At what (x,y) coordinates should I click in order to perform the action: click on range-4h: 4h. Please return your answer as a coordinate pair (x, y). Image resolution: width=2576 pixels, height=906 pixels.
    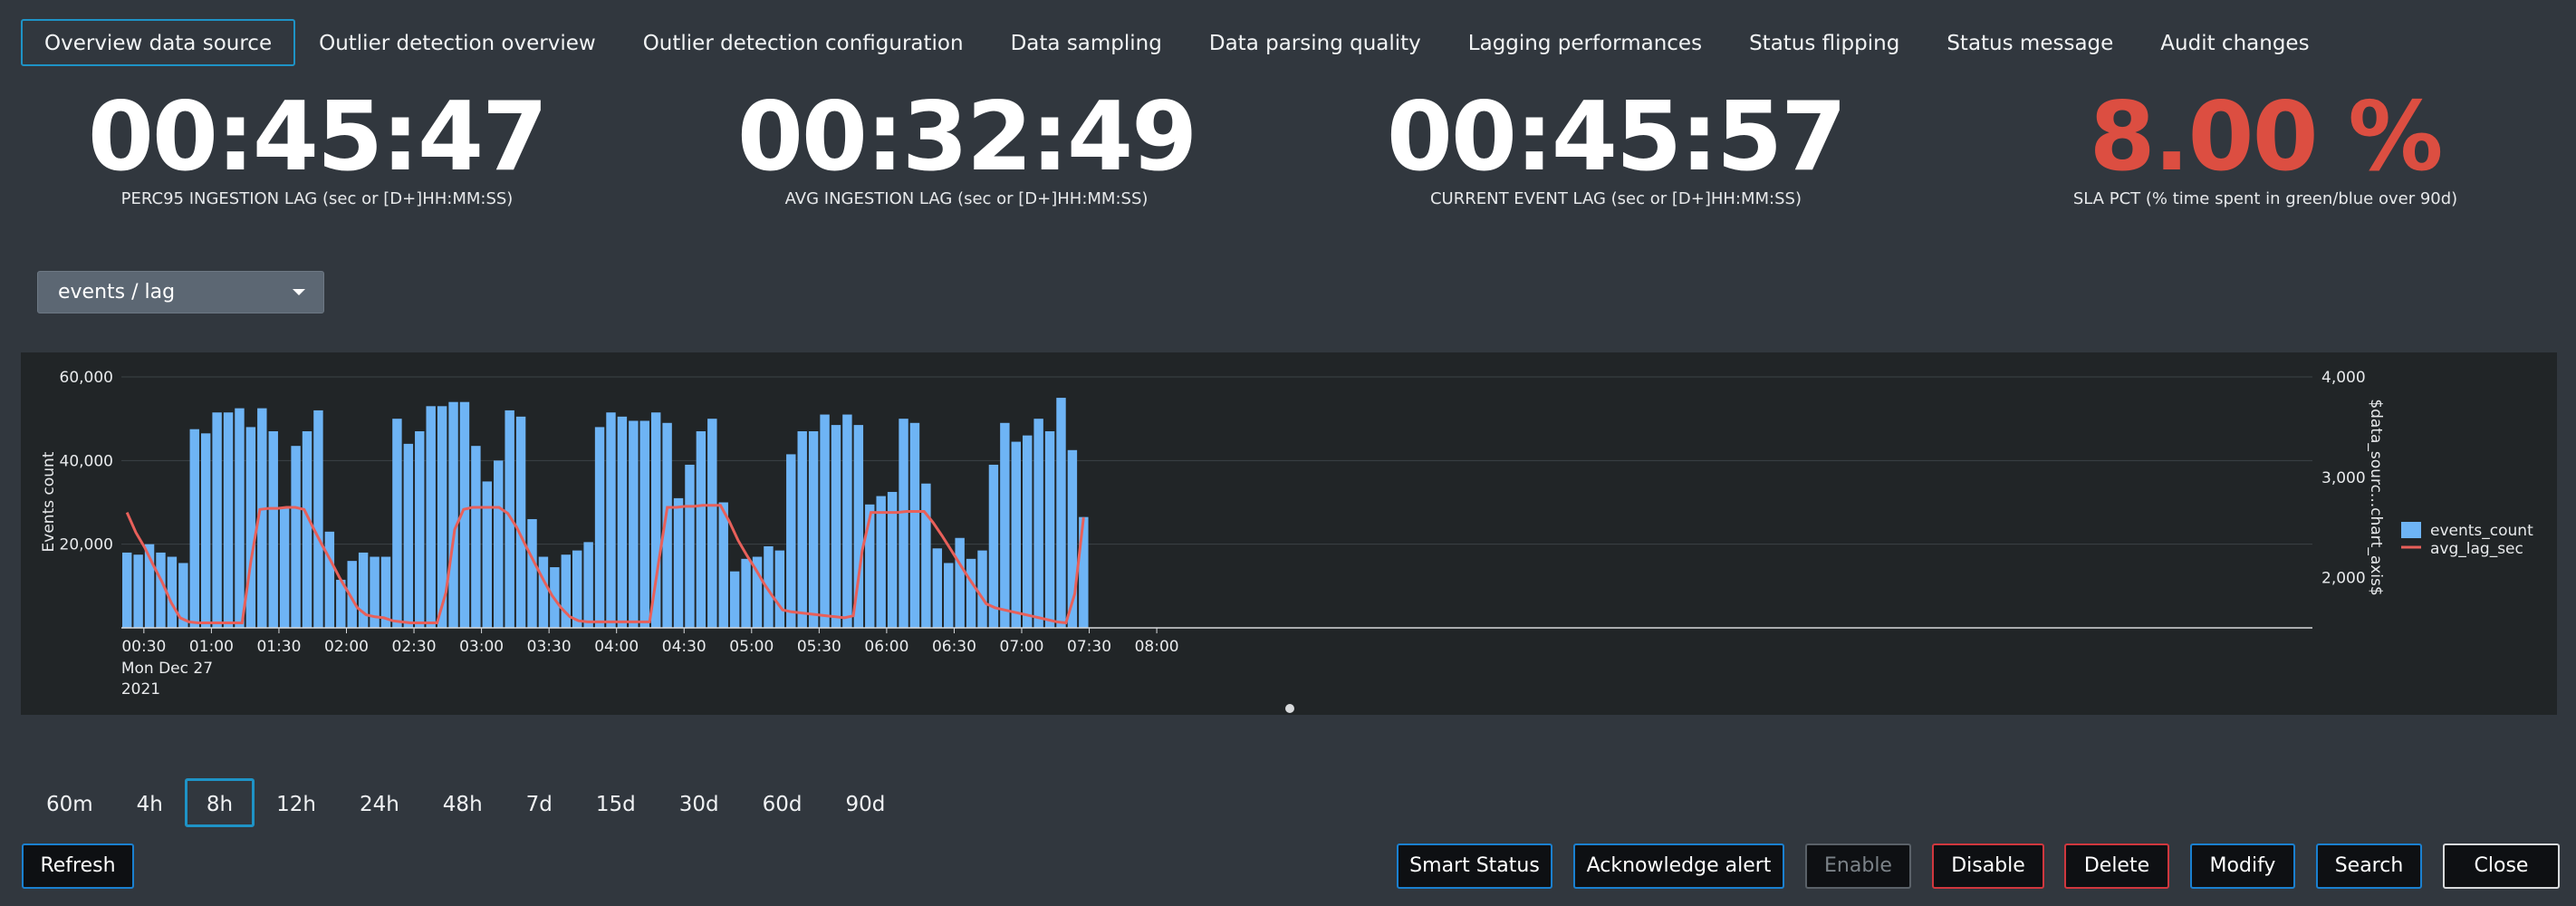
    Looking at the image, I should click on (150, 803).